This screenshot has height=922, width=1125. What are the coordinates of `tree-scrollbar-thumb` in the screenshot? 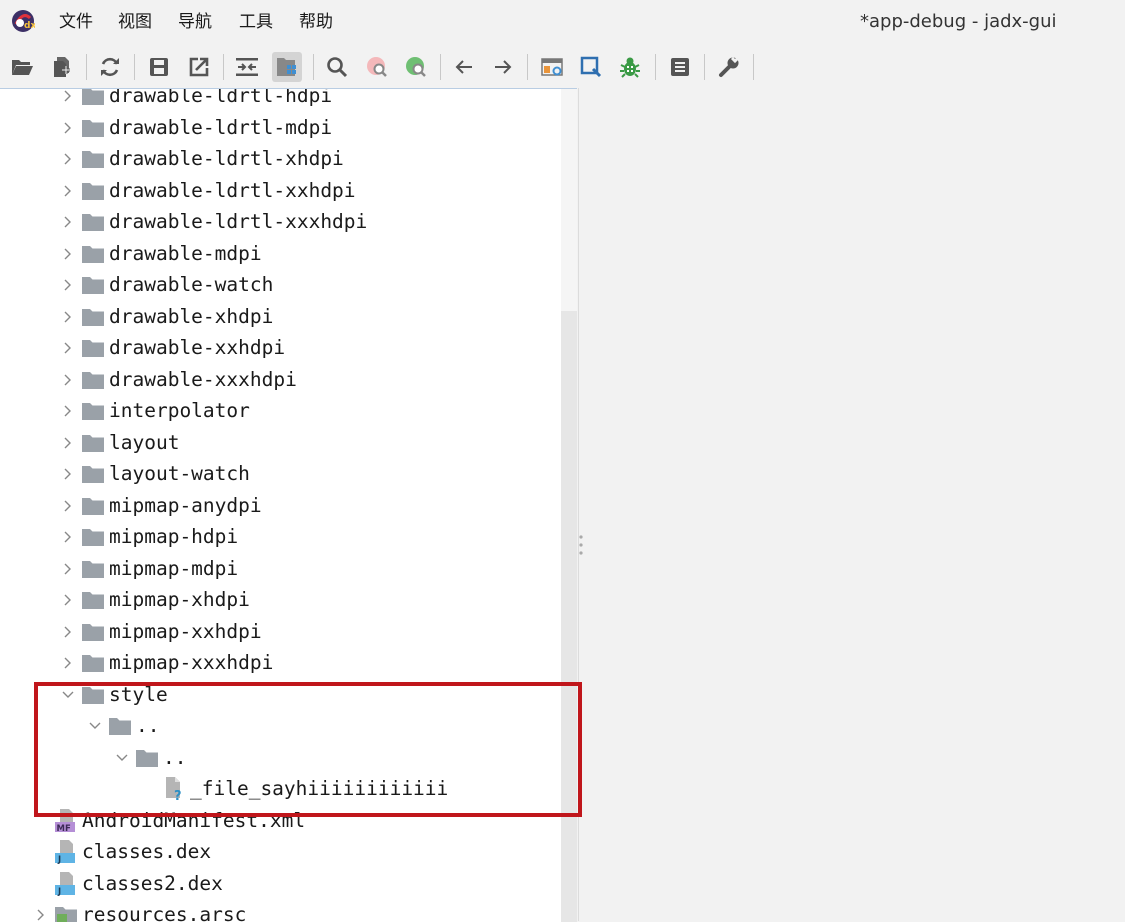 It's located at (569, 616).